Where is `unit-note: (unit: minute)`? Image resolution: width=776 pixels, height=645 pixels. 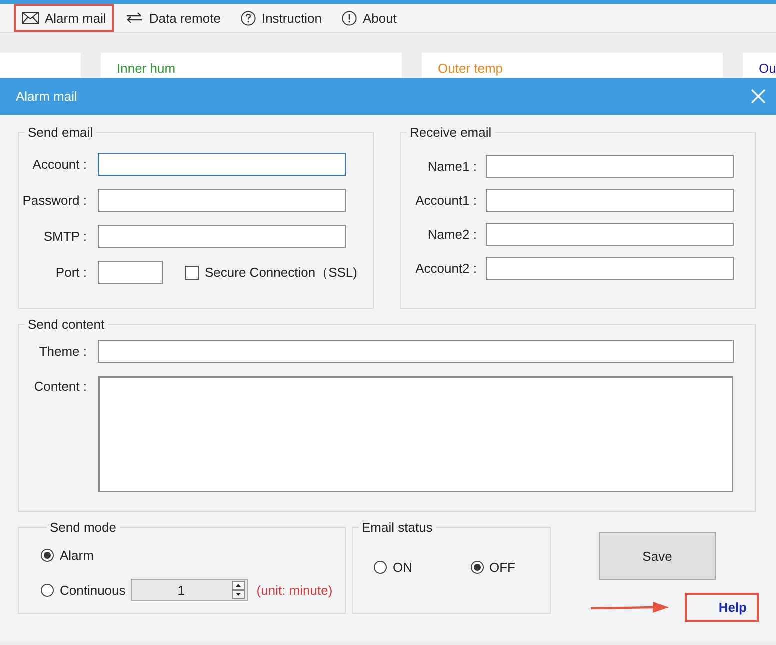 unit-note: (unit: minute) is located at coordinates (294, 590).